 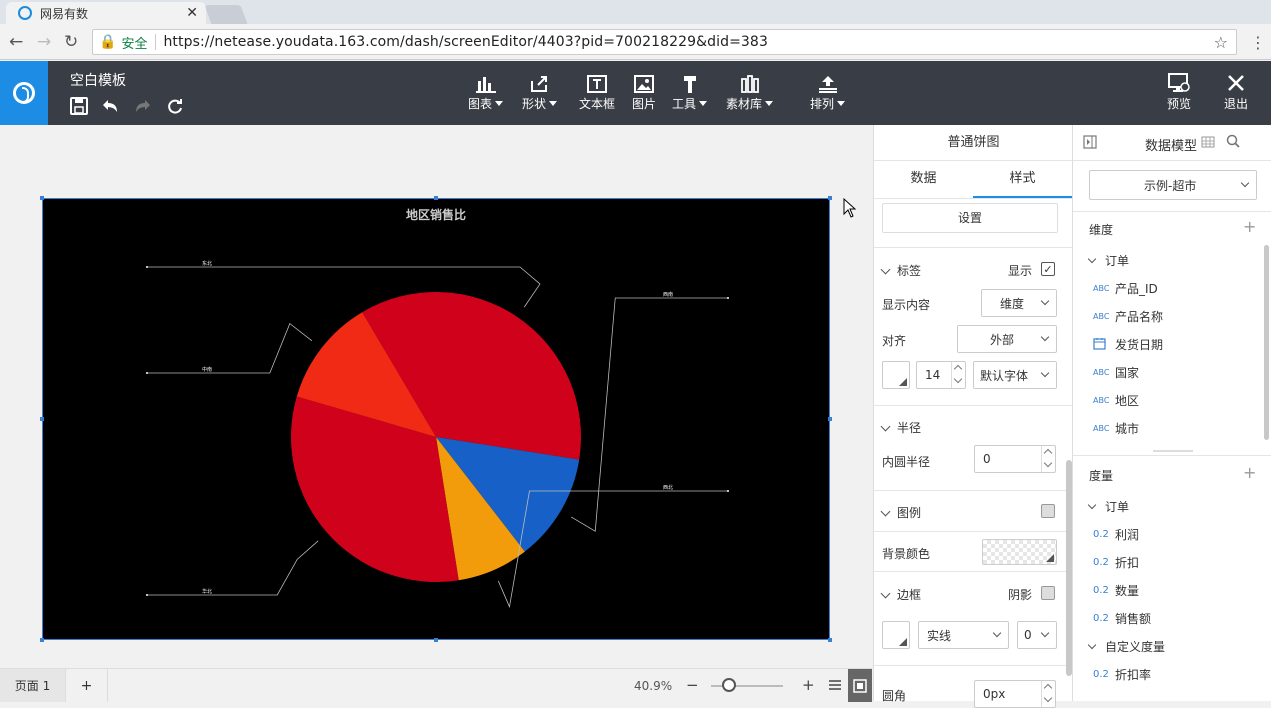 I want to click on close-tab-icon: ✕, so click(x=192, y=13).